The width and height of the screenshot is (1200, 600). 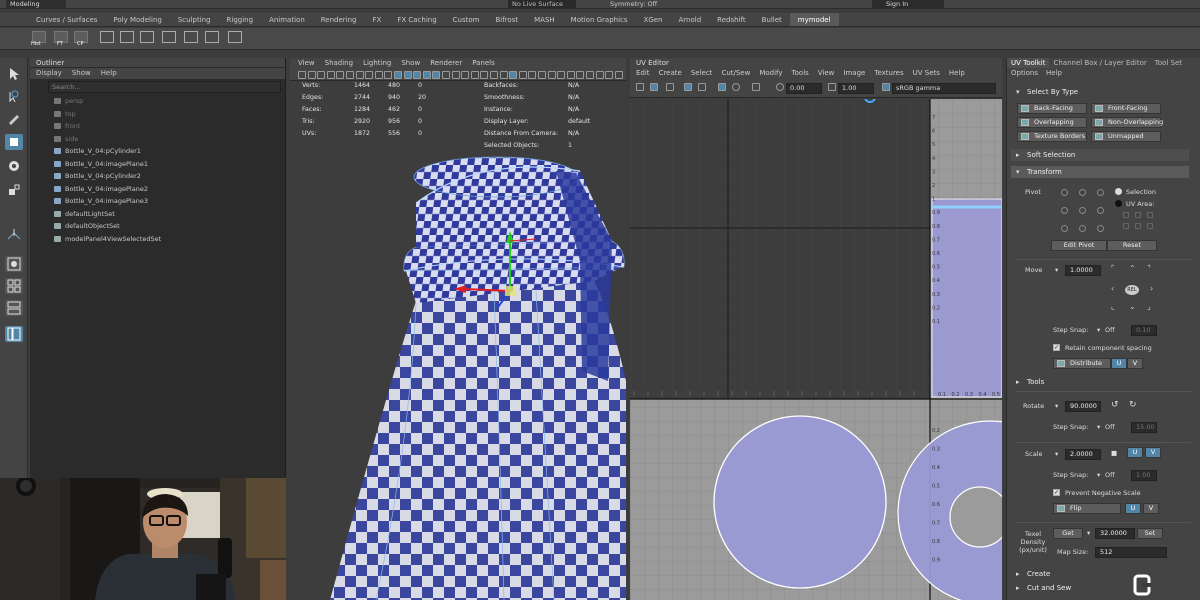 I want to click on shelf-tab-redshift: Redshift, so click(x=731, y=19).